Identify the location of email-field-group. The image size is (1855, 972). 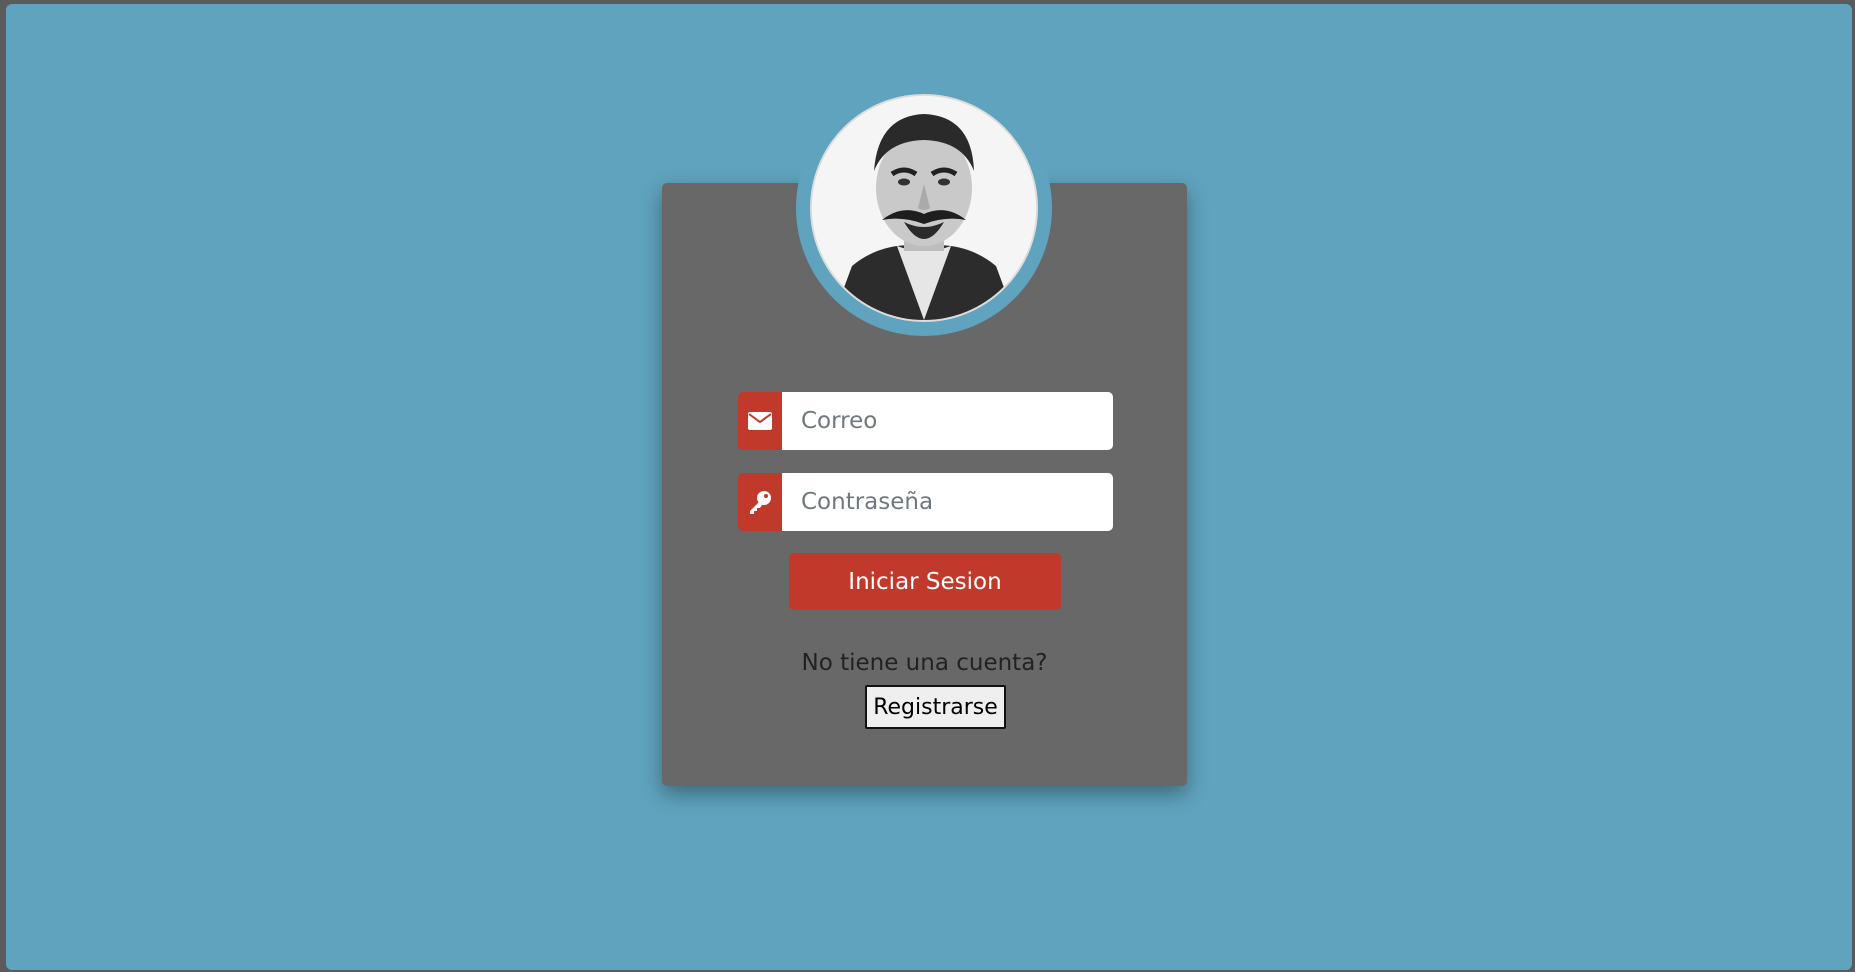
(925, 421).